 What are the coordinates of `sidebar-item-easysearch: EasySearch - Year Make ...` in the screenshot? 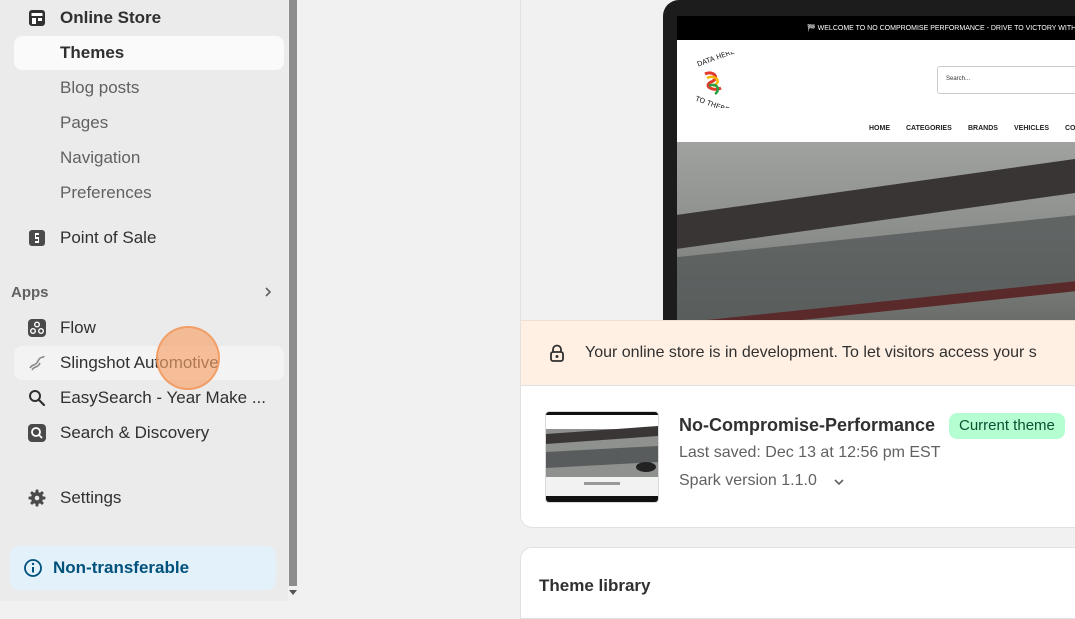 It's located at (149, 398).